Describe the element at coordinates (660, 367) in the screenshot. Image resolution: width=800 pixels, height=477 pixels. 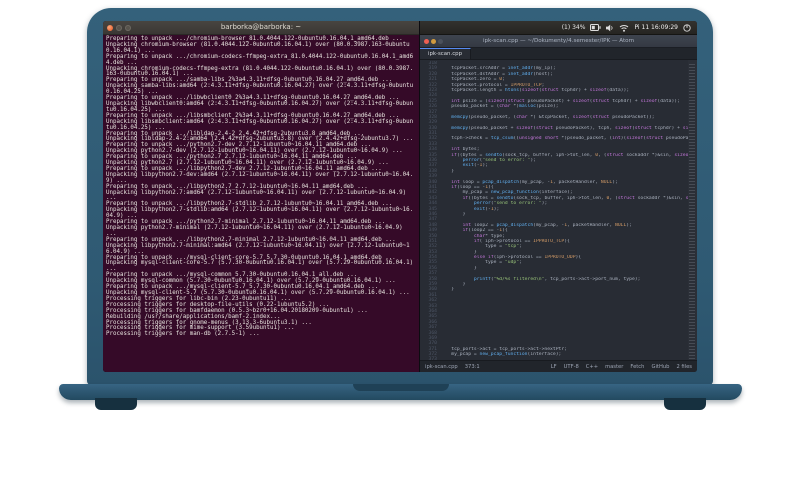
I see `status-item: GitHub` at that location.